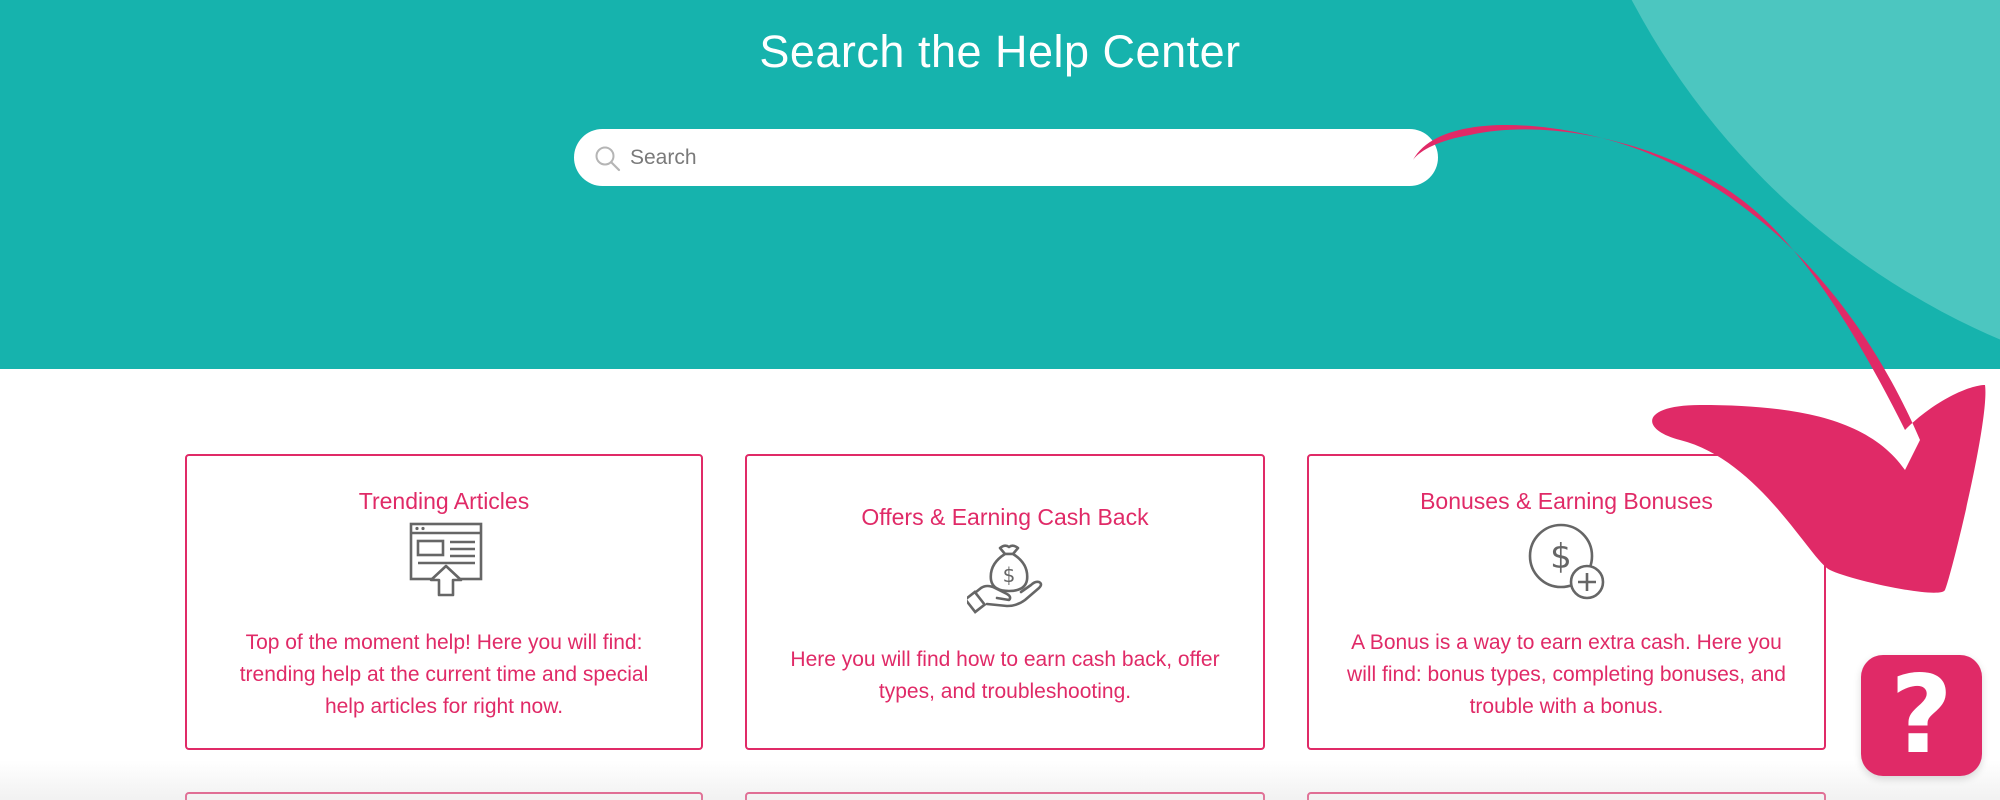  Describe the element at coordinates (608, 159) in the screenshot. I see `search-icon` at that location.